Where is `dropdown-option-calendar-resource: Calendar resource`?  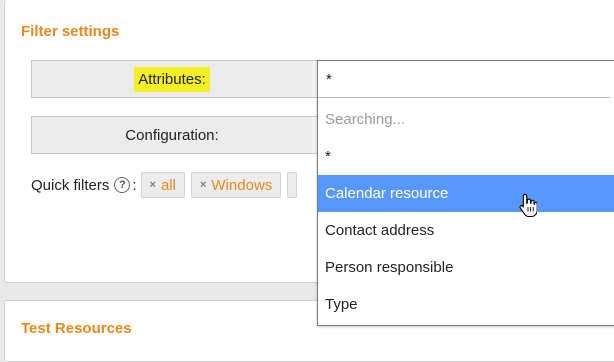
dropdown-option-calendar-resource: Calendar resource is located at coordinates (466, 193).